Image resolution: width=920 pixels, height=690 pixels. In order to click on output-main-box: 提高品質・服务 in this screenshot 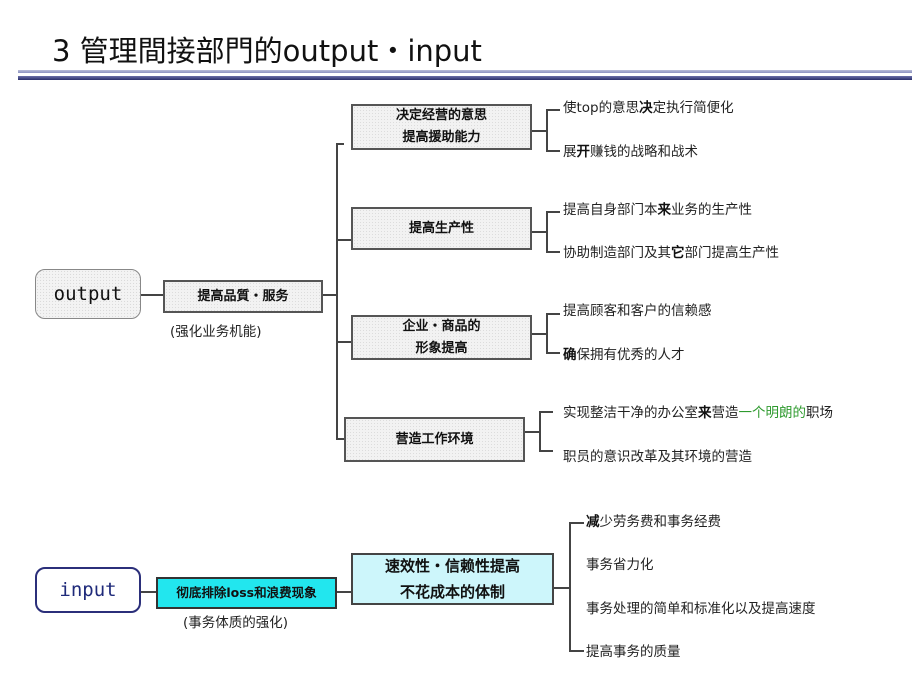, I will do `click(243, 296)`.